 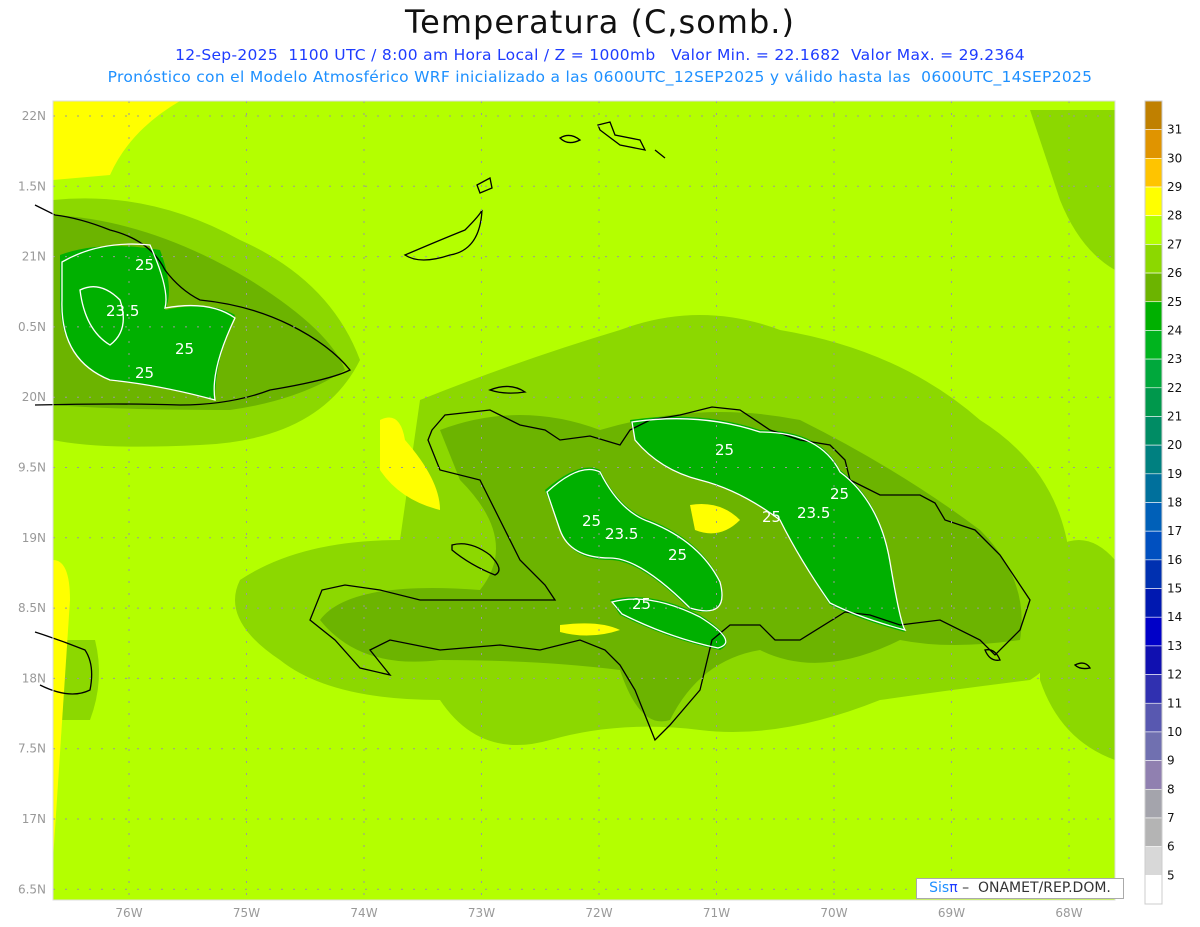 I want to click on credit-brand: Sis, so click(x=939, y=888).